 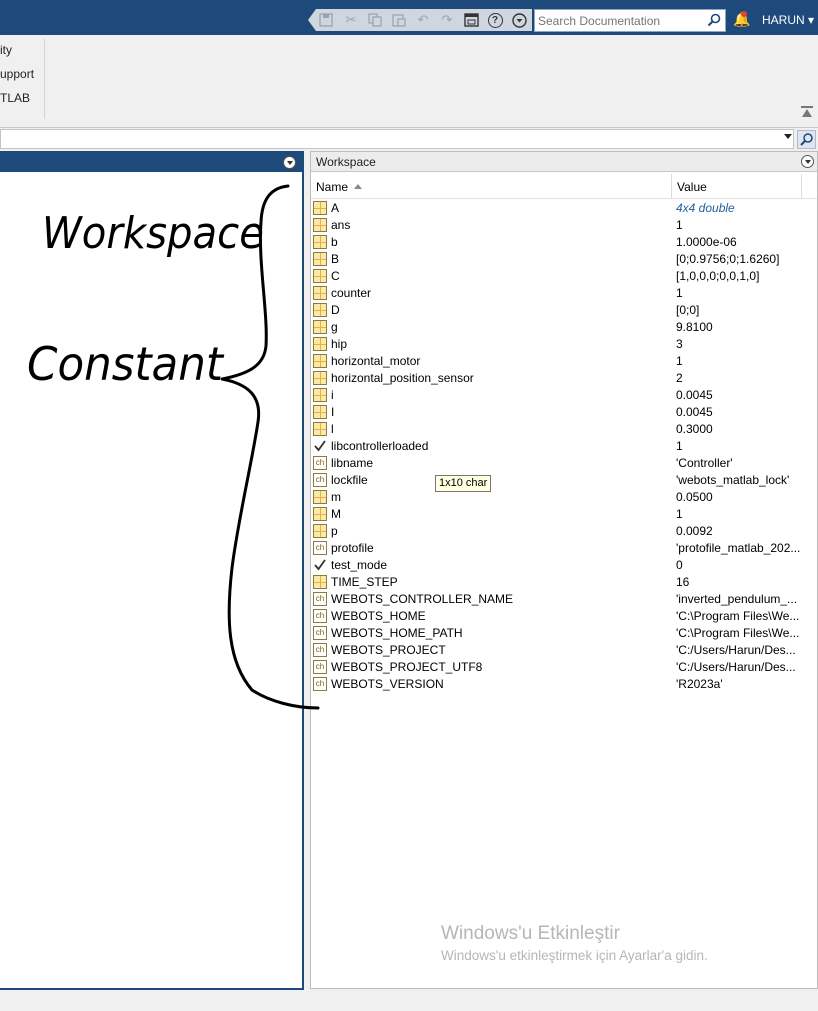 I want to click on chevron-down-icon, so click(x=788, y=136).